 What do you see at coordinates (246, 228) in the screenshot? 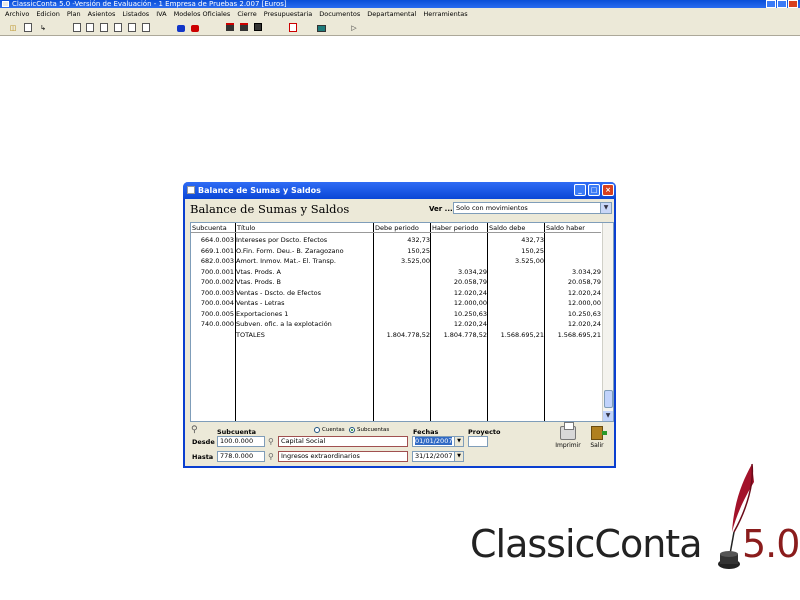
I see `header-titulo: Título` at bounding box center [246, 228].